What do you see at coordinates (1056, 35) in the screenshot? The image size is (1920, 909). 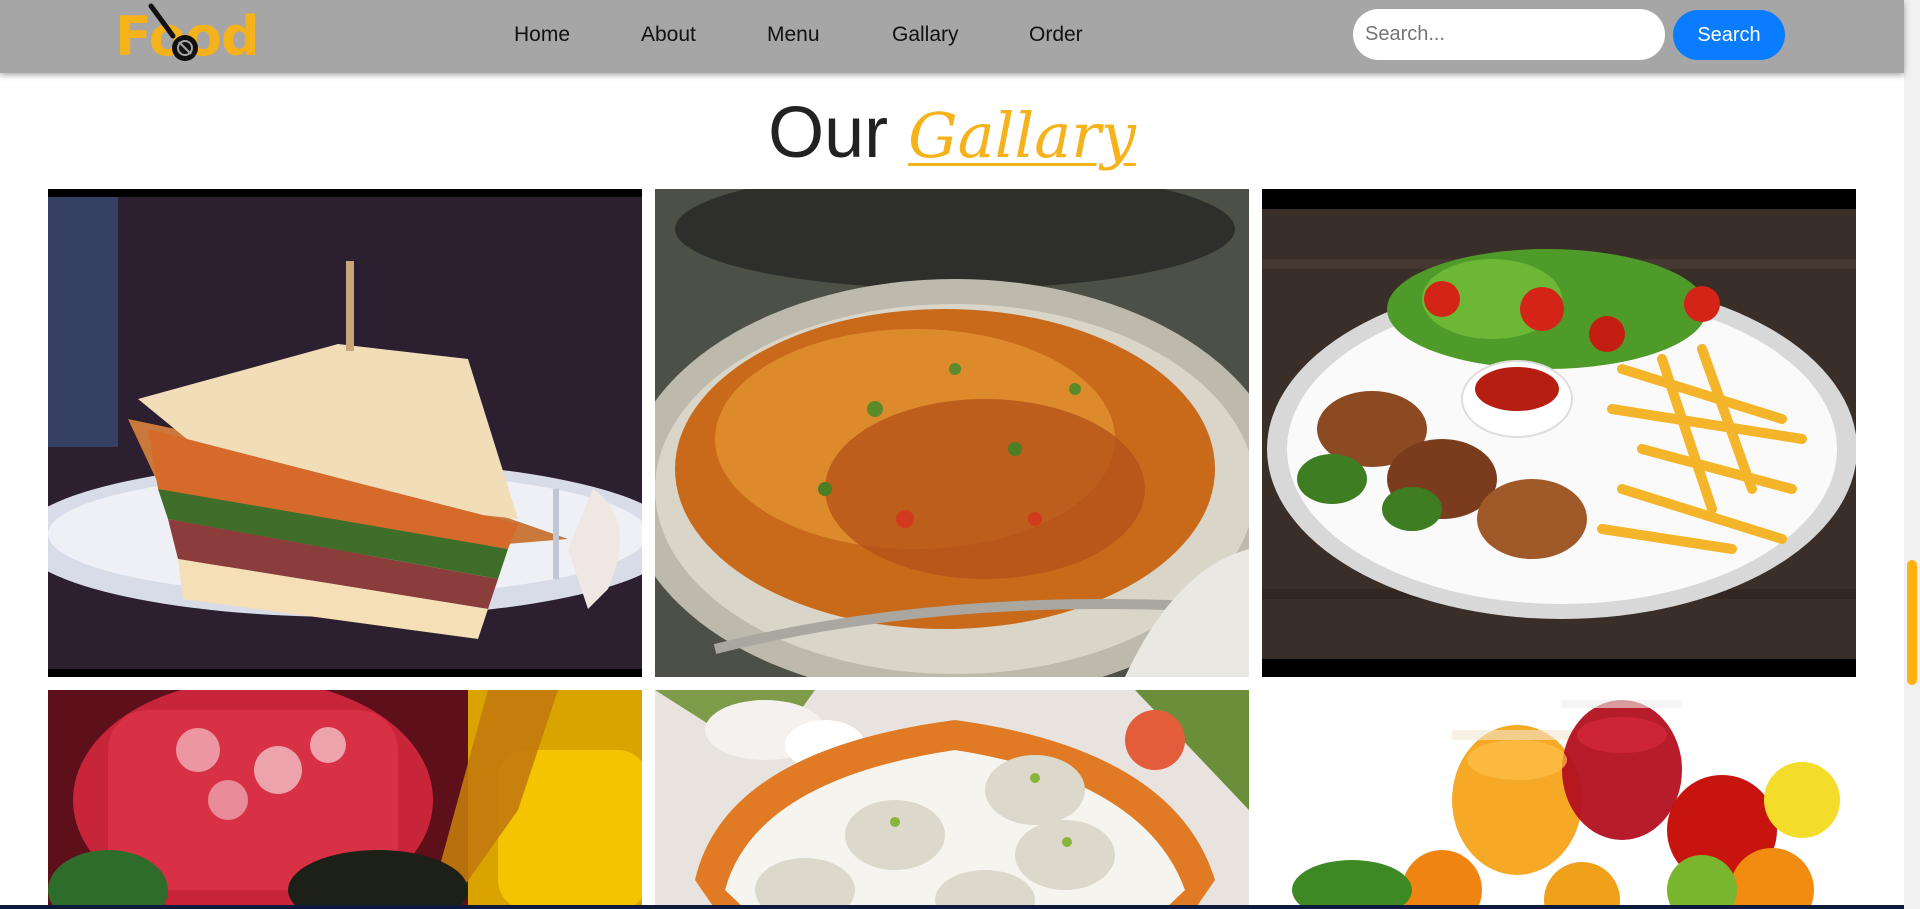 I see `nav-link-order: Order` at bounding box center [1056, 35].